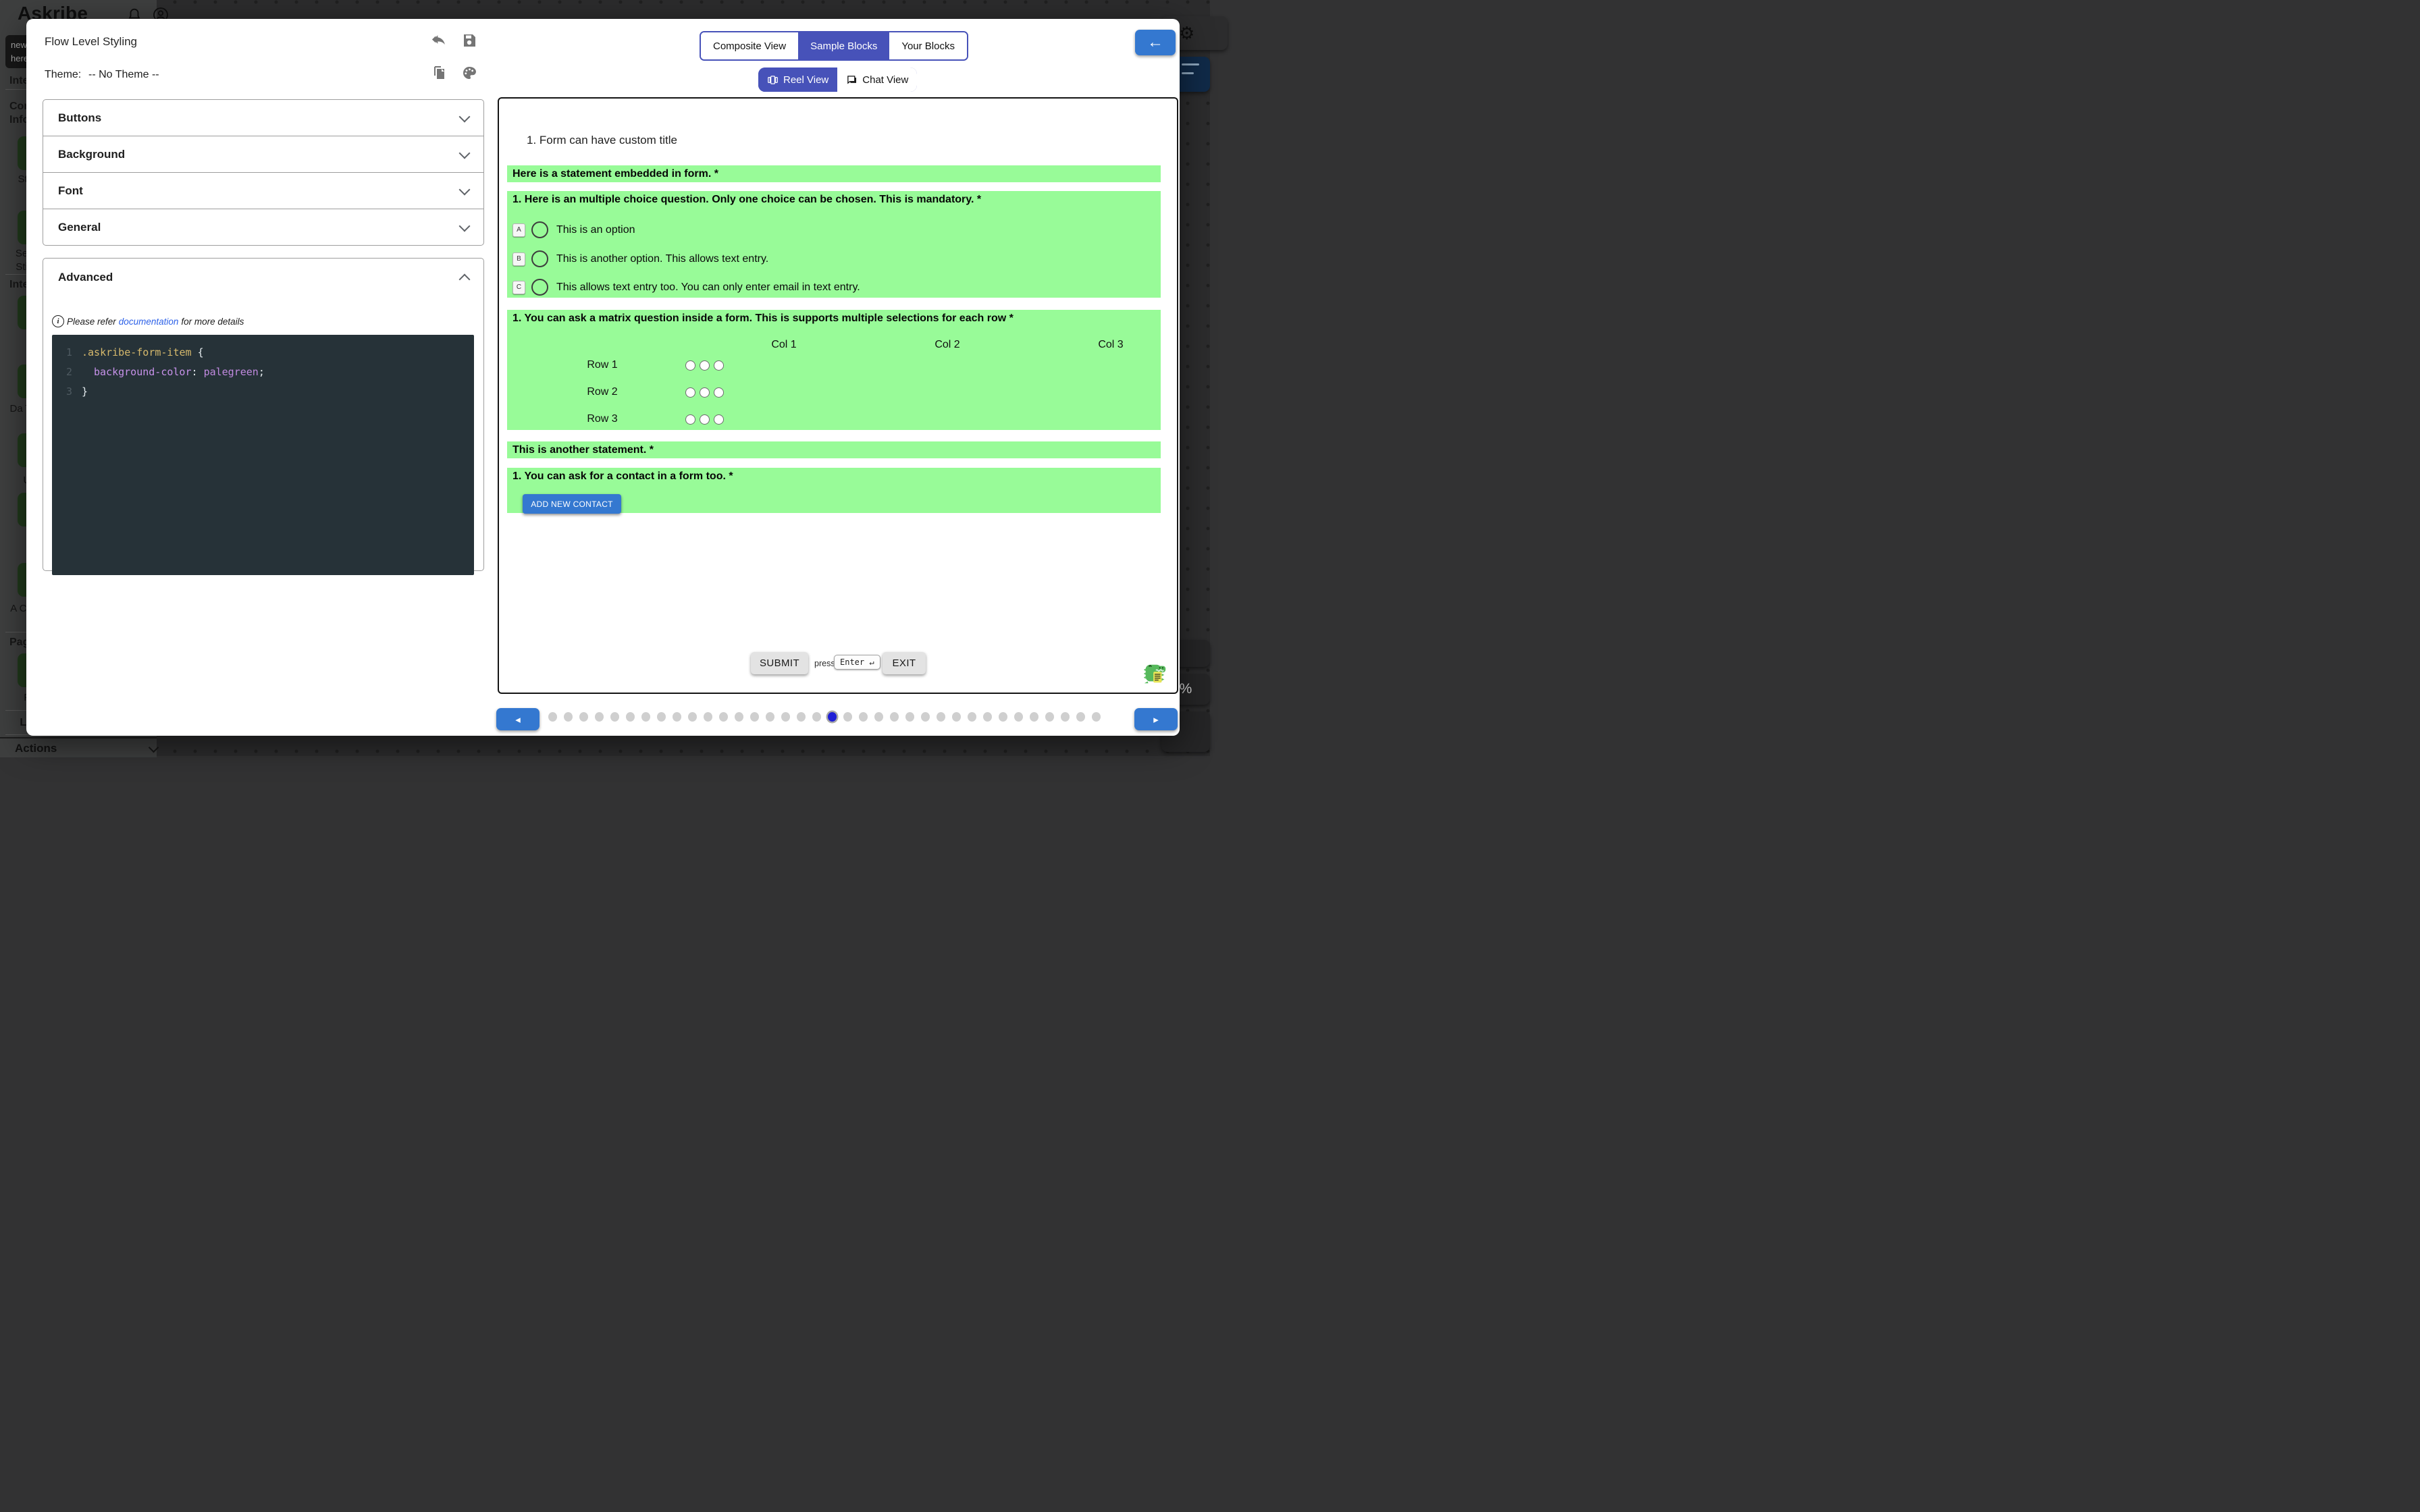 The width and height of the screenshot is (2420, 1512). I want to click on add-new-contact-button: ADD NEW CONTACT, so click(572, 504).